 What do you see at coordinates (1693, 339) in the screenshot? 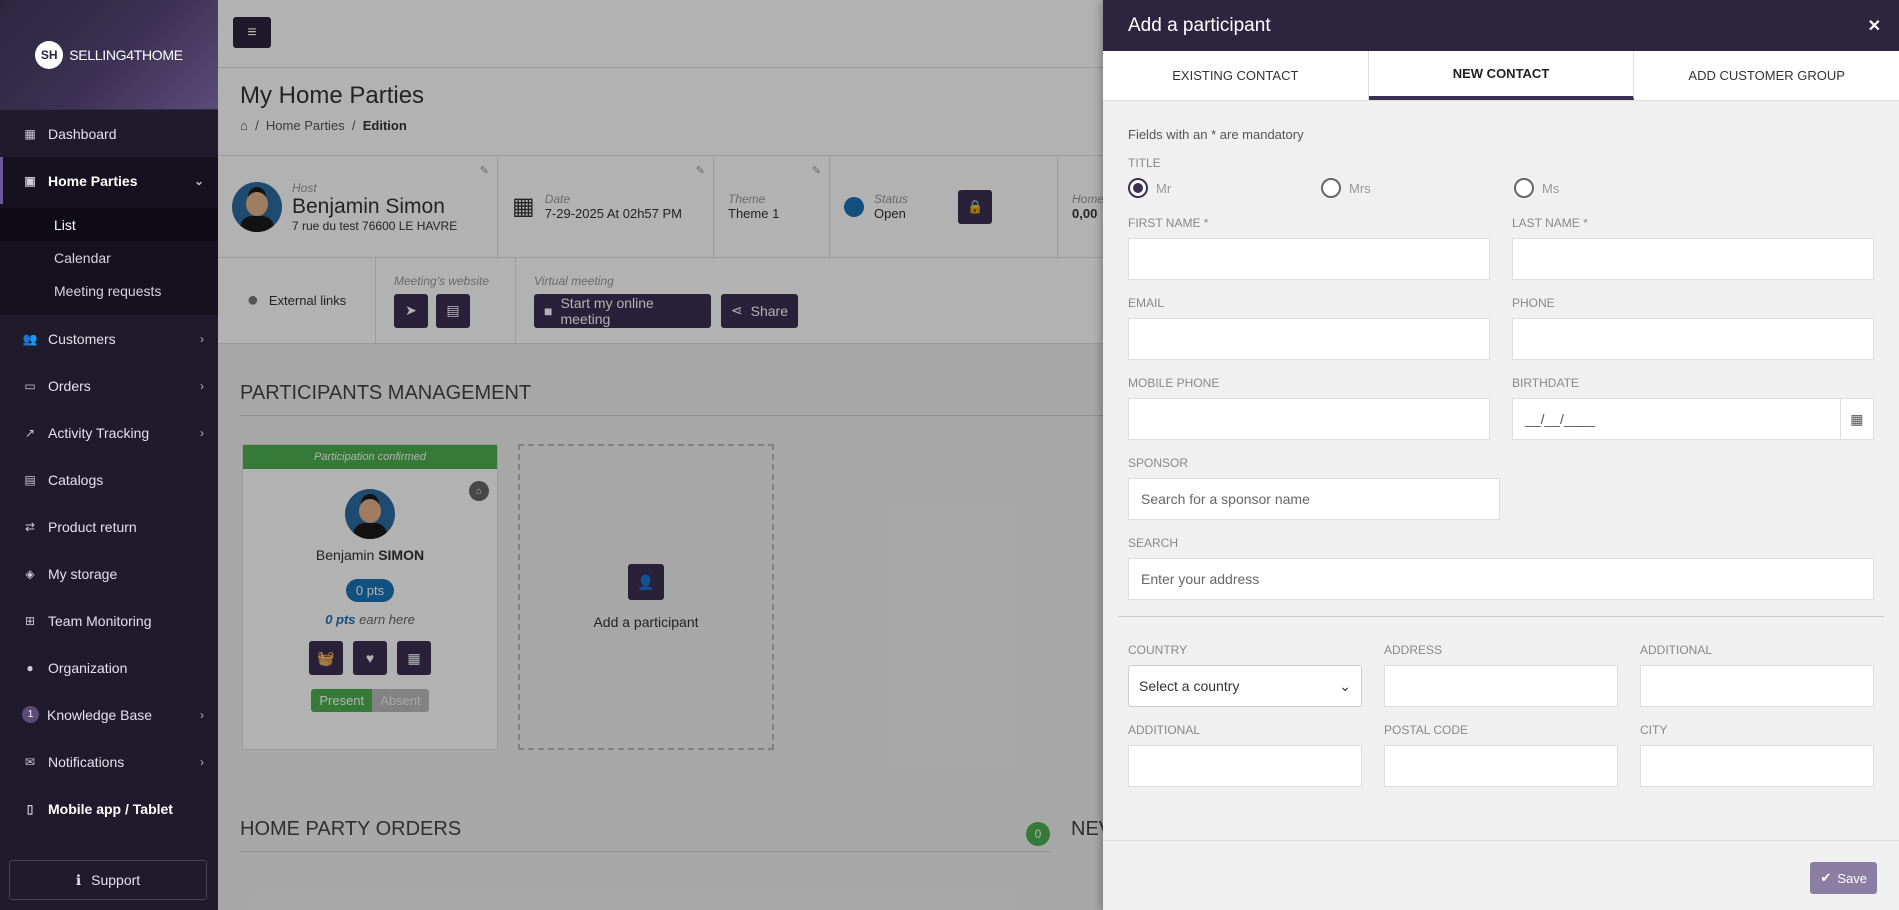
I see `phone-input` at bounding box center [1693, 339].